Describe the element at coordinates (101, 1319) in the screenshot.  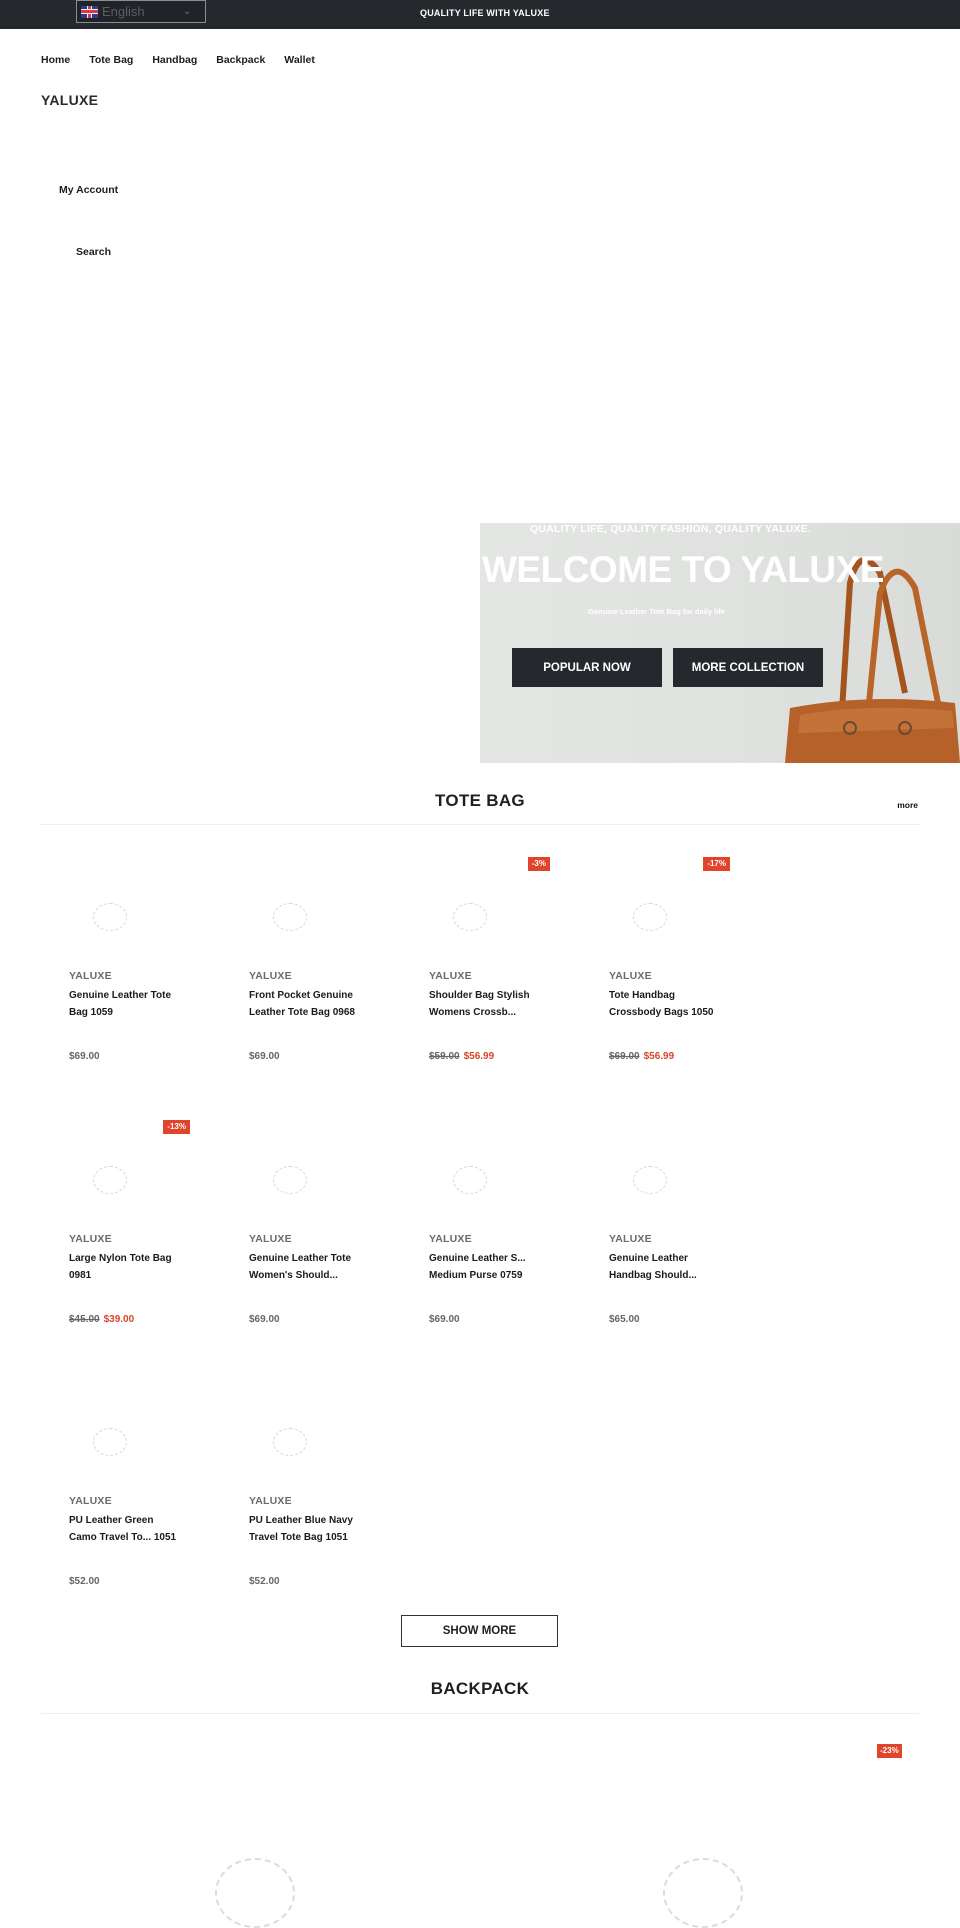
I see `product-price: $45.00 $39.00` at that location.